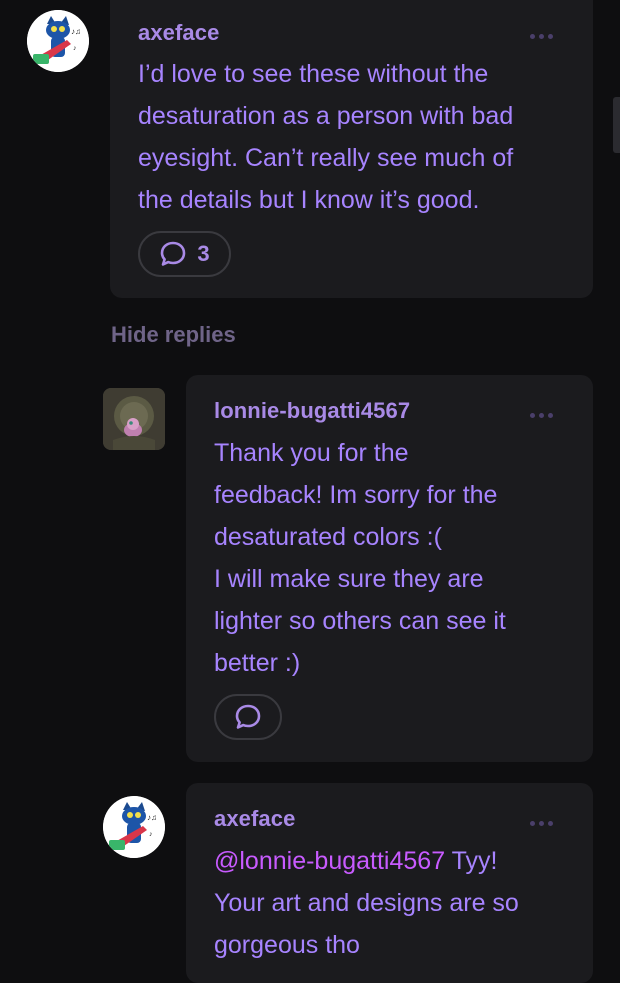 Image resolution: width=620 pixels, height=983 pixels. I want to click on comment-line: desaturation as a person with bad, so click(326, 116).